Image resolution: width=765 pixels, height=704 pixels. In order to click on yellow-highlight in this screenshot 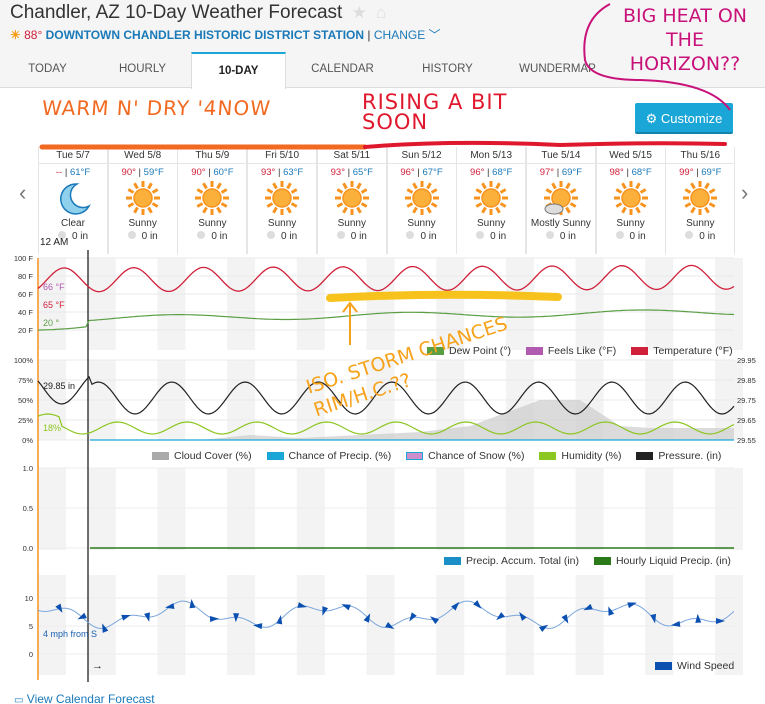, I will do `click(444, 296)`.